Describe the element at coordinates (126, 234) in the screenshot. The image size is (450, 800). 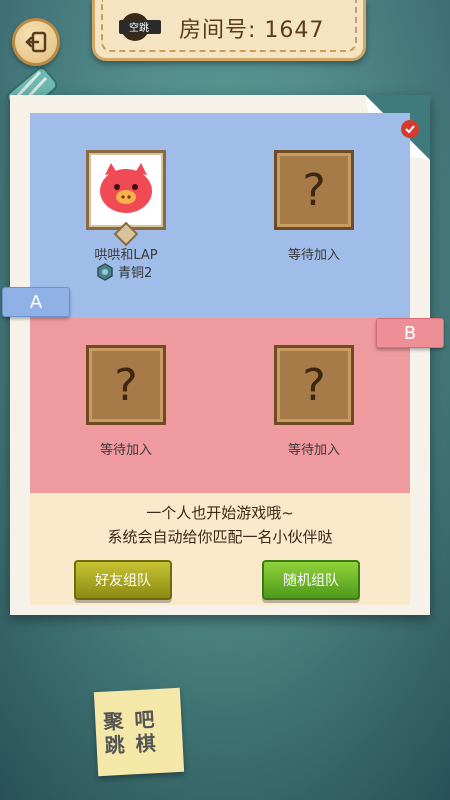
I see `rank-diamond-icon` at that location.